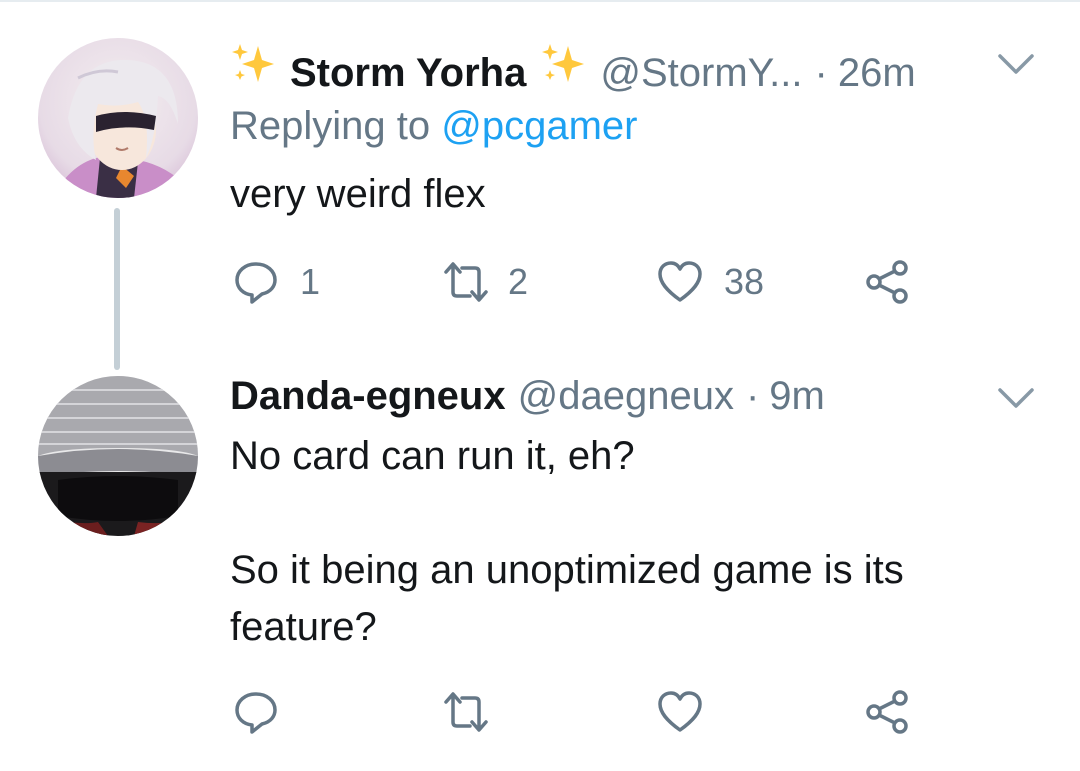 The width and height of the screenshot is (1080, 771). What do you see at coordinates (368, 396) in the screenshot?
I see `display-name: Danda-egneux` at bounding box center [368, 396].